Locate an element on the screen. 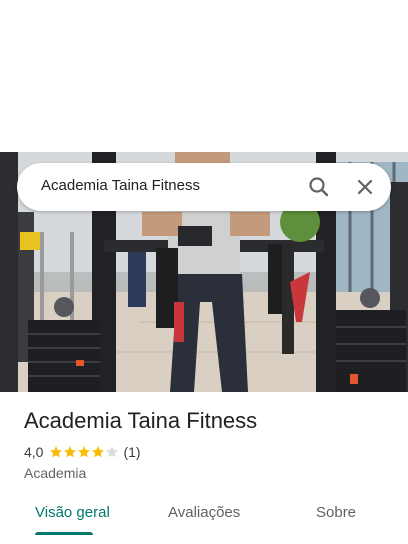 The image size is (408, 544). search-bar: Academia Taina Fitness is located at coordinates (204, 187).